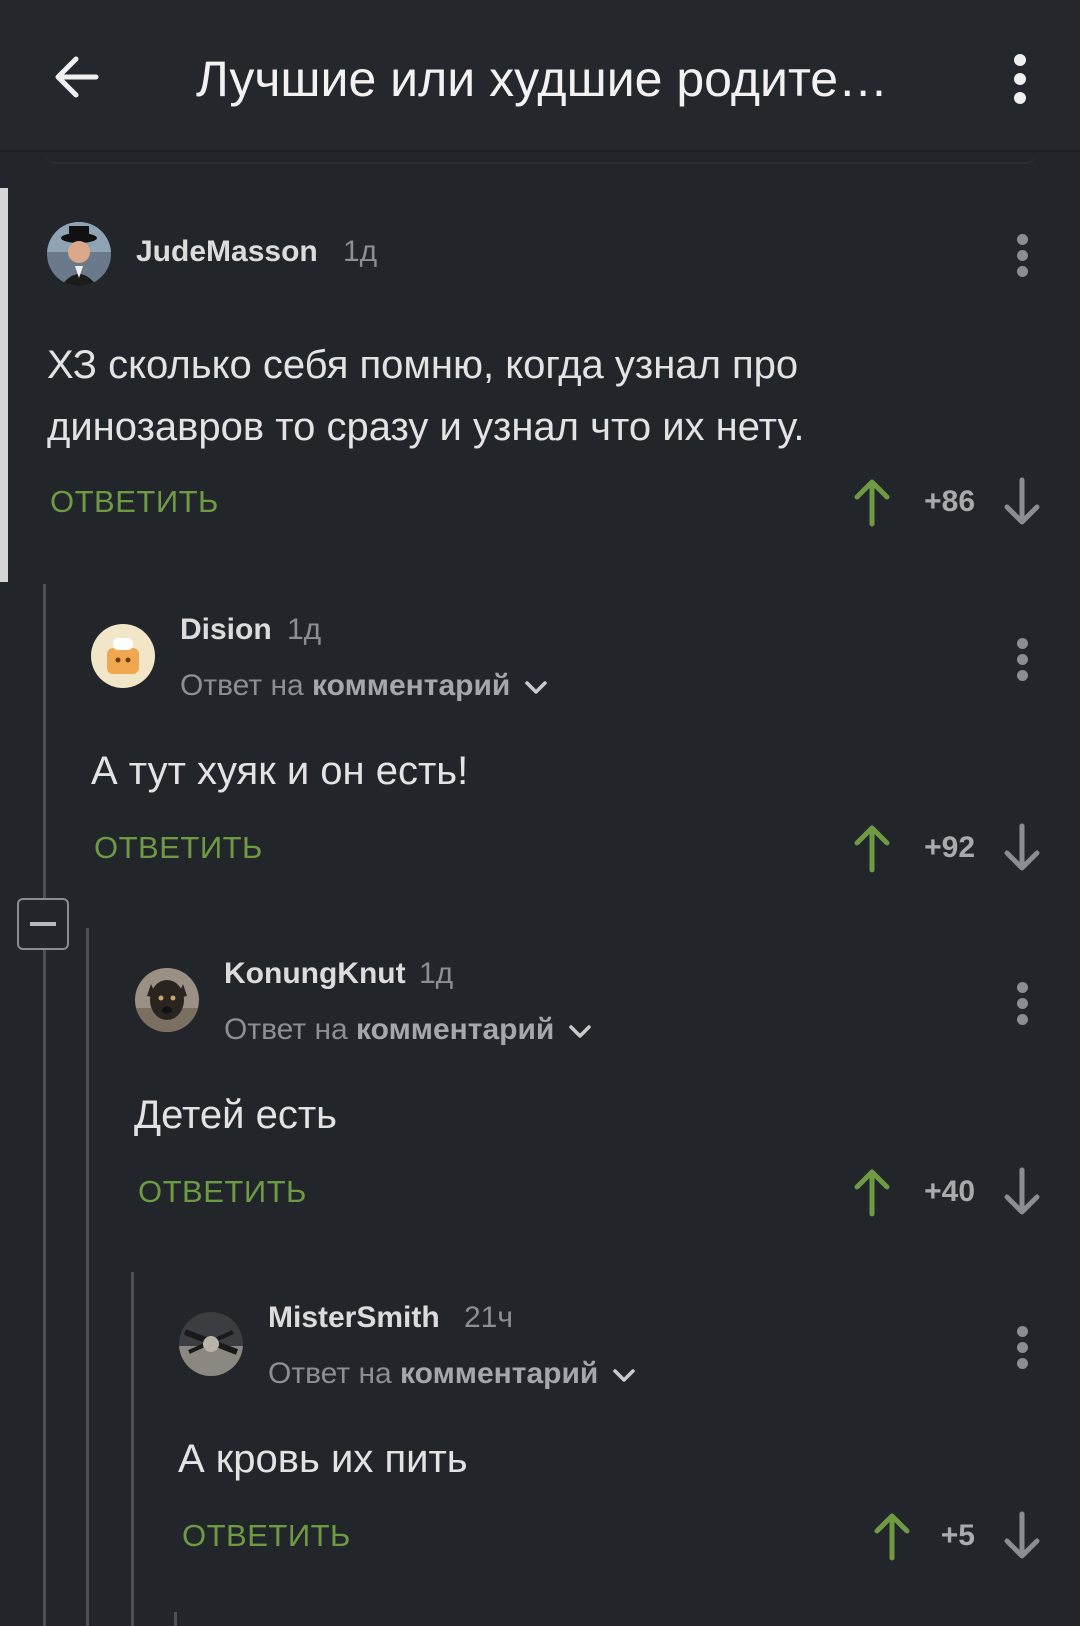 Image resolution: width=1080 pixels, height=1626 pixels. I want to click on collapse-thread-button, so click(43, 924).